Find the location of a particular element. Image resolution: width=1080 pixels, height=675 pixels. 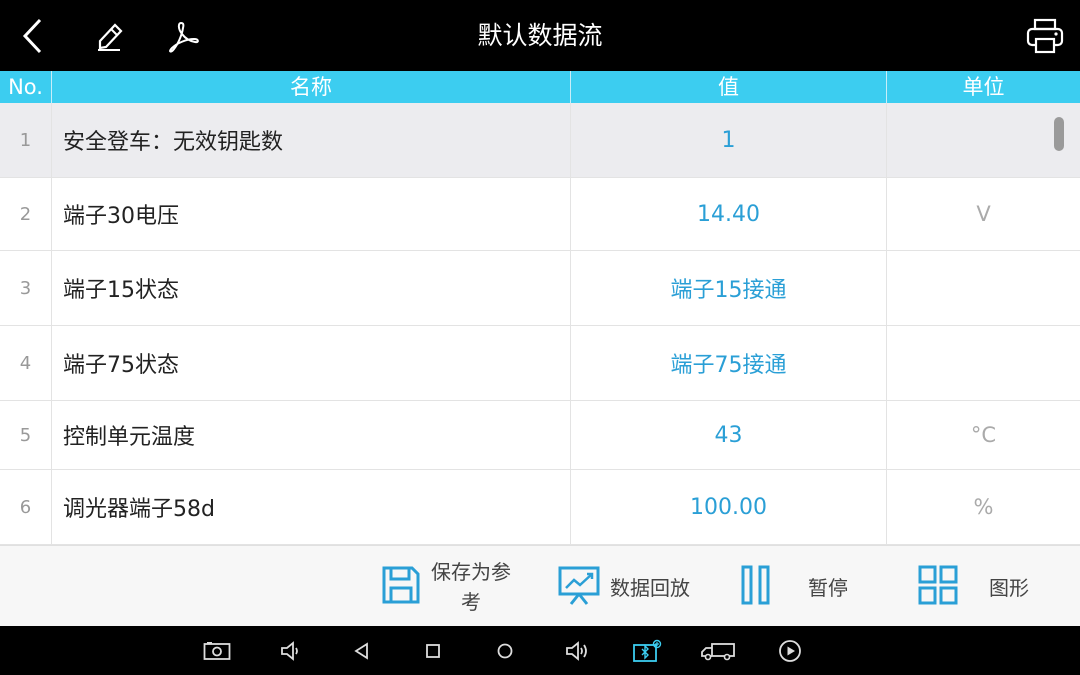

pdf-icon is located at coordinates (183, 35).